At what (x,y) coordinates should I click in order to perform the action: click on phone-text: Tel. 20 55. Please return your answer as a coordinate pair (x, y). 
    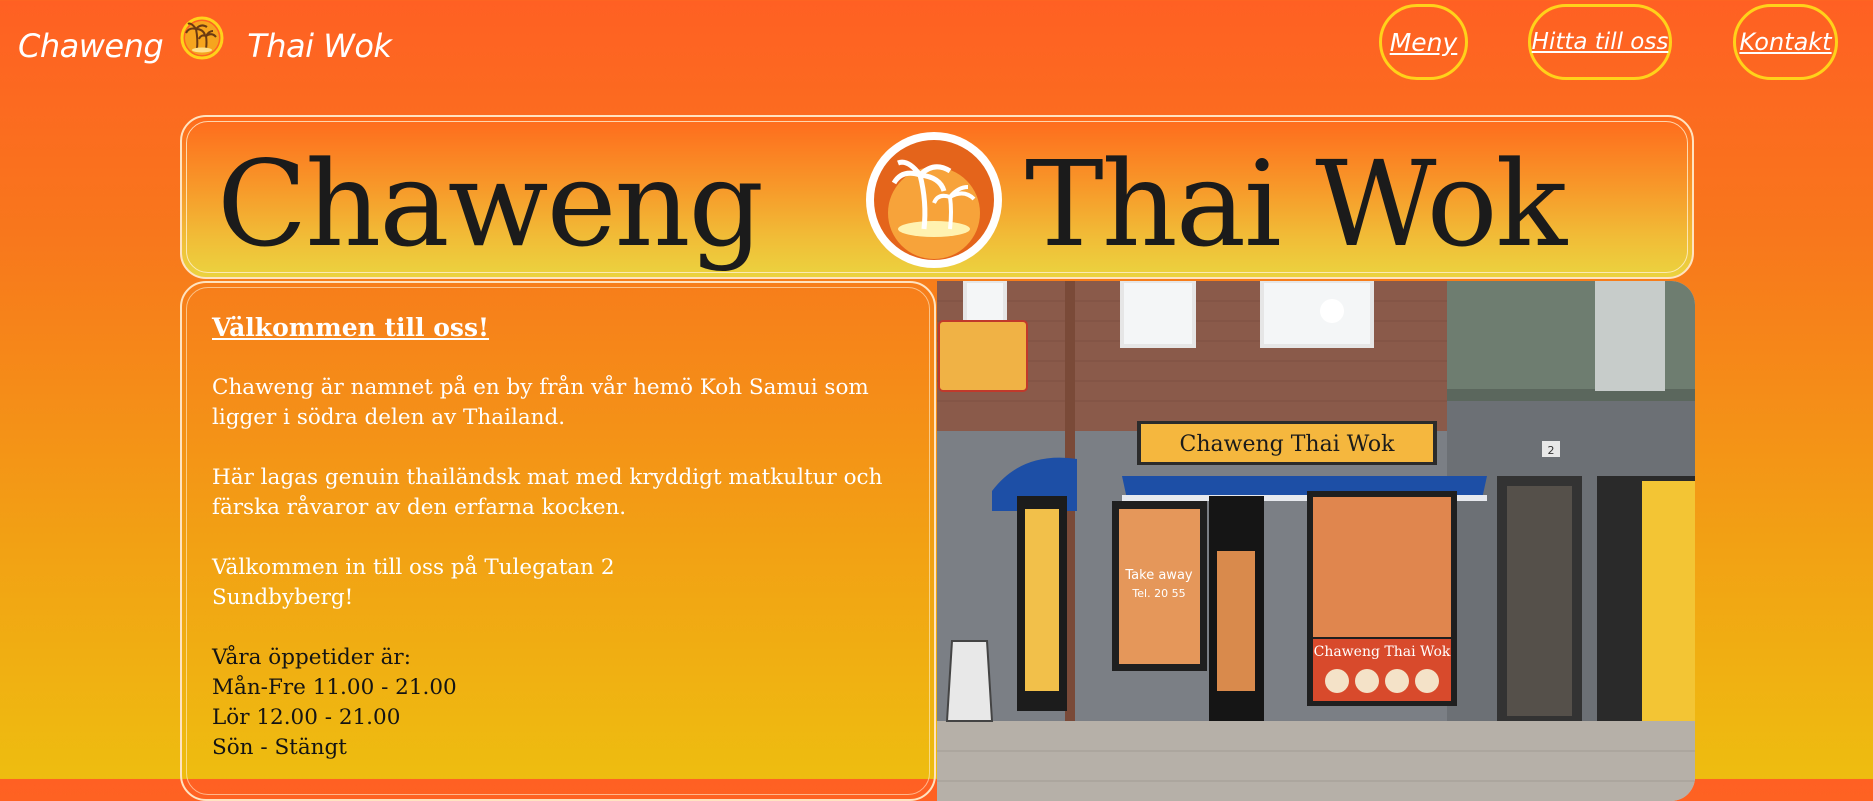
    Looking at the image, I should click on (1158, 593).